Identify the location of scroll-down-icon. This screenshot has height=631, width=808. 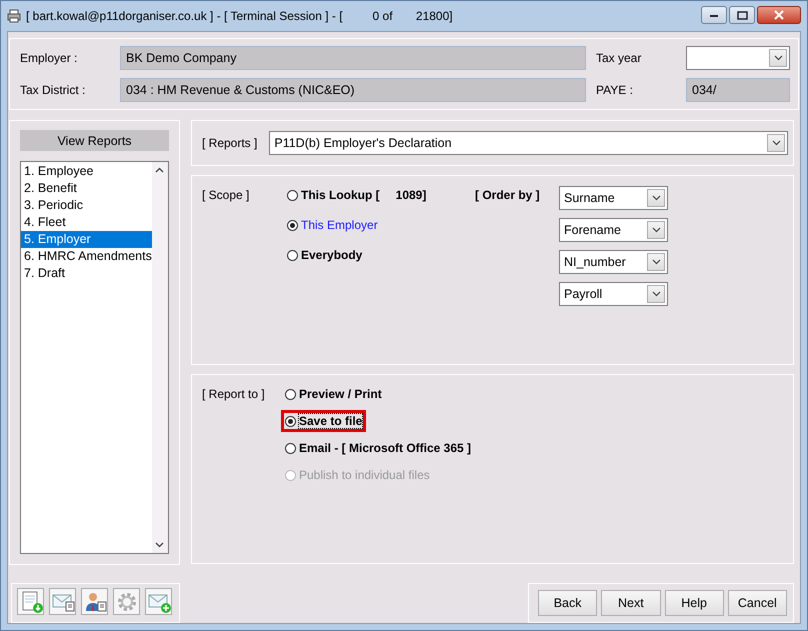
(159, 545).